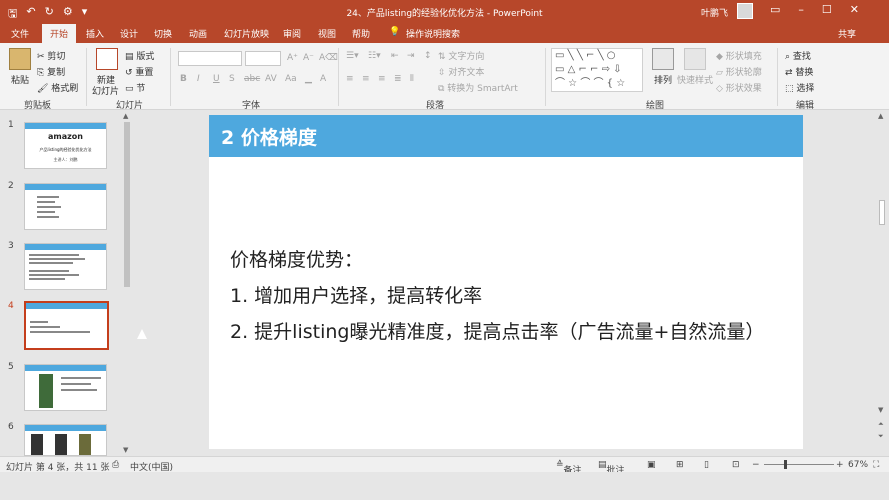  Describe the element at coordinates (775, 9) in the screenshot. I see `ribbon-options-icon: ▭` at that location.